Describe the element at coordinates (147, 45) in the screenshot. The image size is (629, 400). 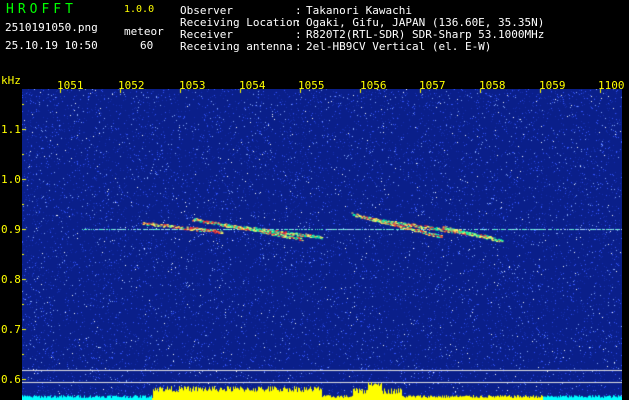
I see `meteor-count: 60` at that location.